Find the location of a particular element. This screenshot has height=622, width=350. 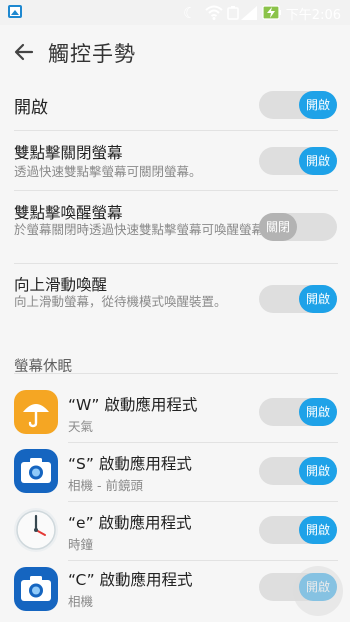

status-bar: ☾ 下午2:06 is located at coordinates (175, 12).